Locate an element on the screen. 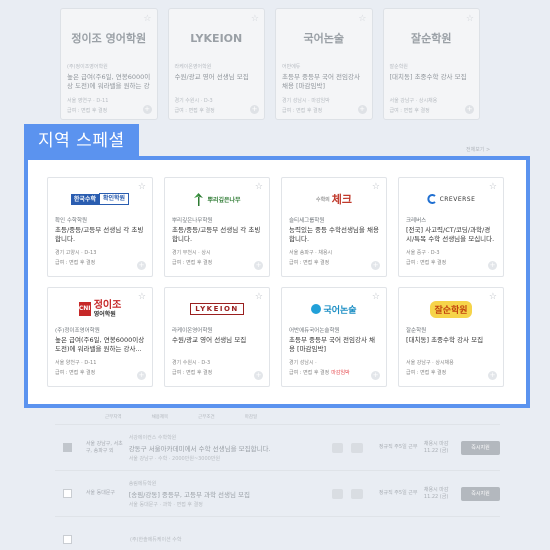  bg-card-org: 어반에듀 is located at coordinates (291, 67).